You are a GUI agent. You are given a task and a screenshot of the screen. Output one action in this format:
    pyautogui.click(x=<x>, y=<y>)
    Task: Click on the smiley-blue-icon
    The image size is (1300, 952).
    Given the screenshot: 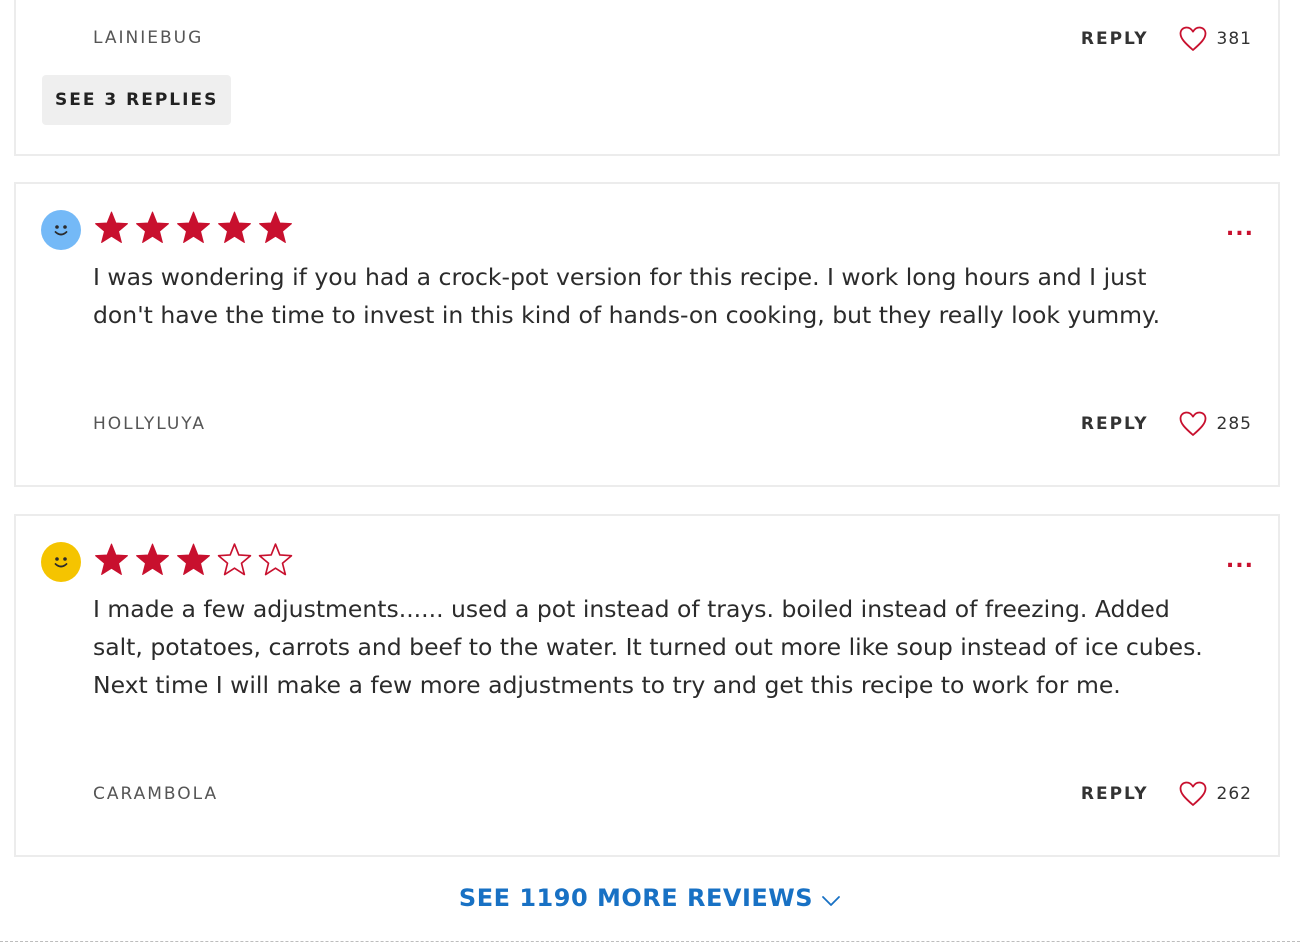 What is the action you would take?
    pyautogui.click(x=61, y=230)
    